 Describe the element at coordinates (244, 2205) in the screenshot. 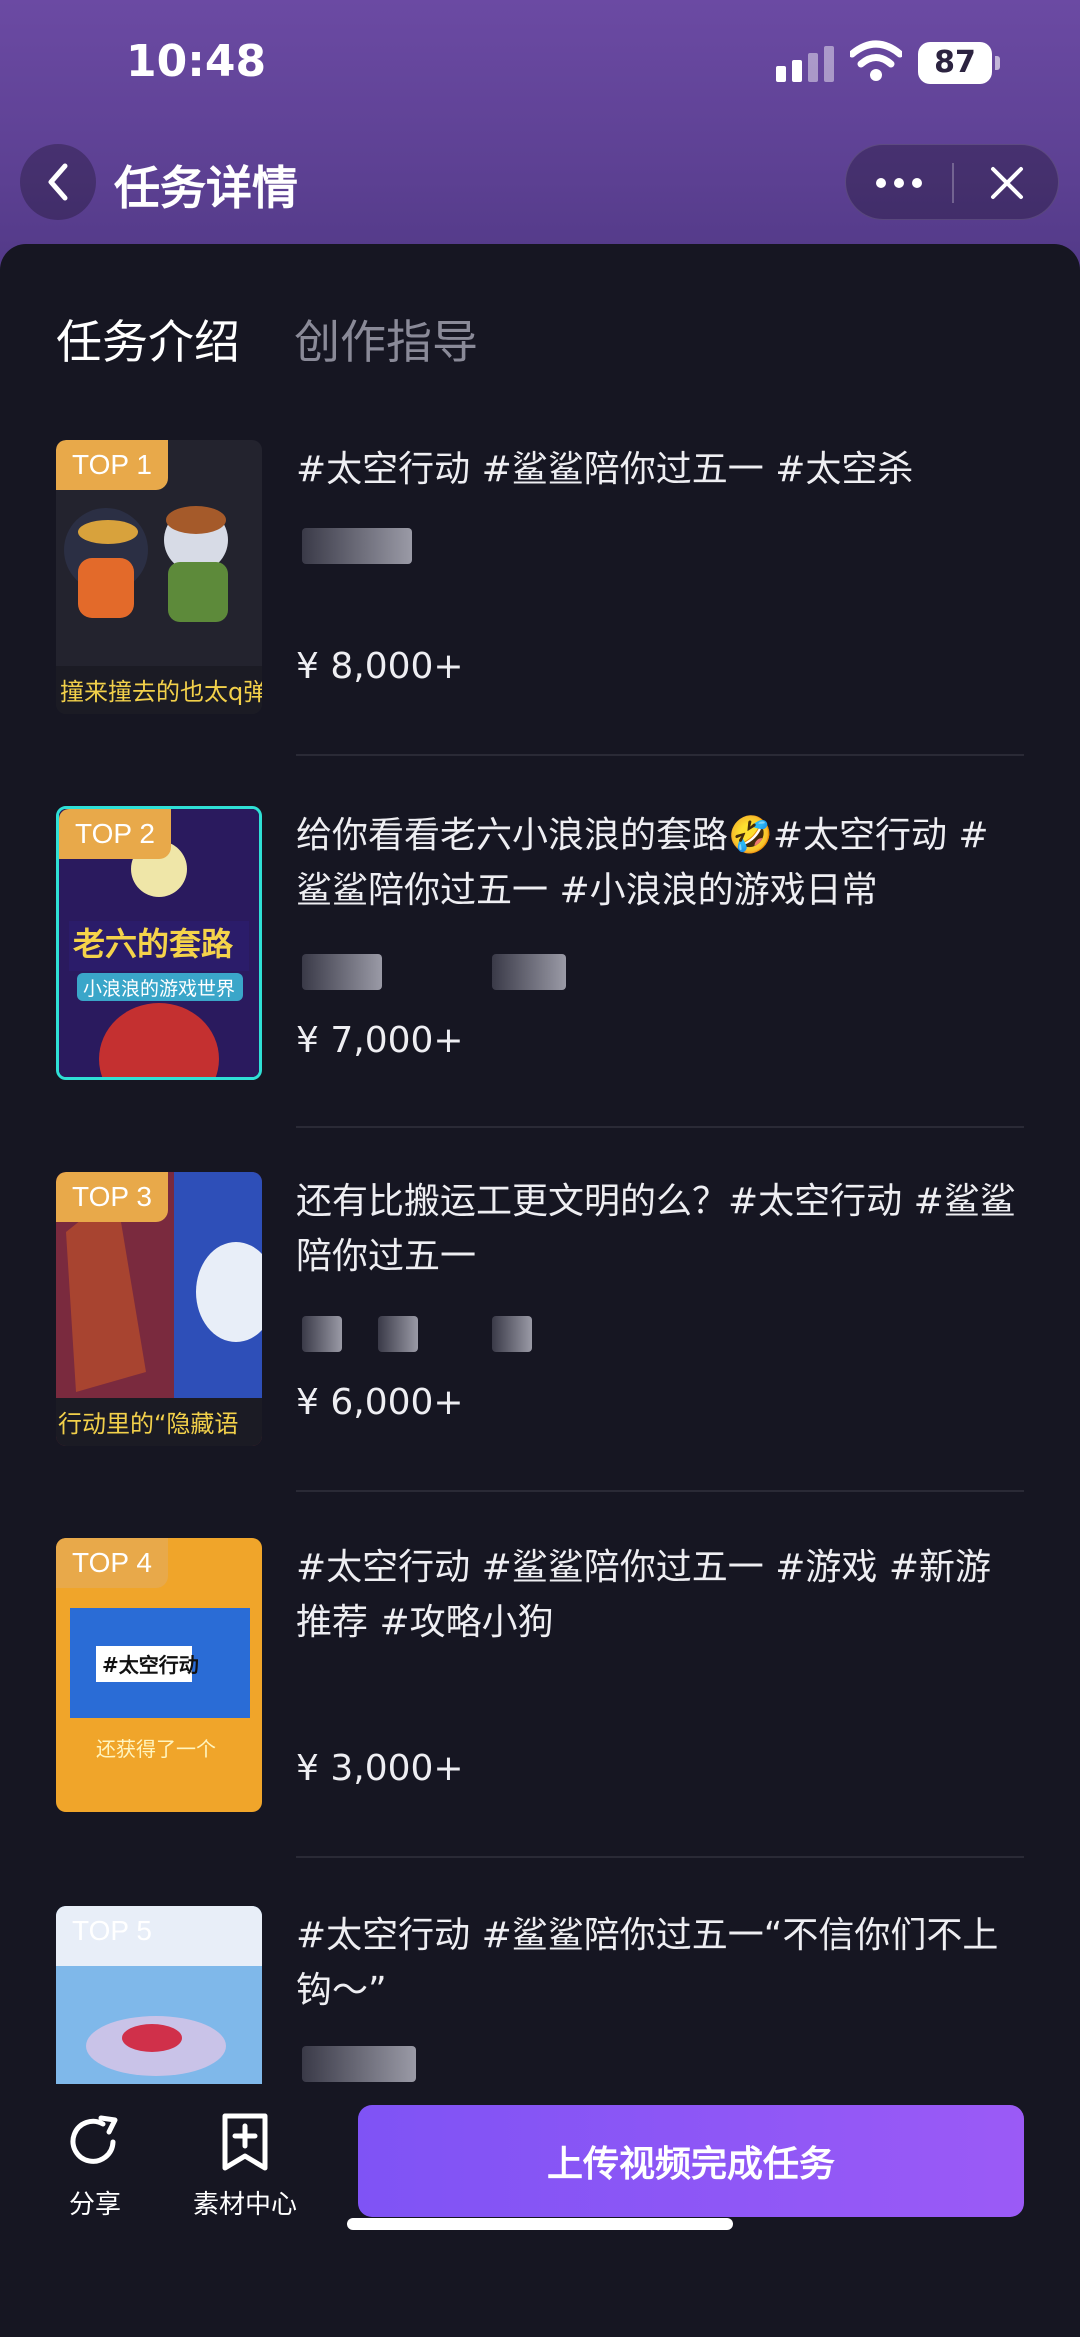

I see `material-center-label: 素材中心` at that location.